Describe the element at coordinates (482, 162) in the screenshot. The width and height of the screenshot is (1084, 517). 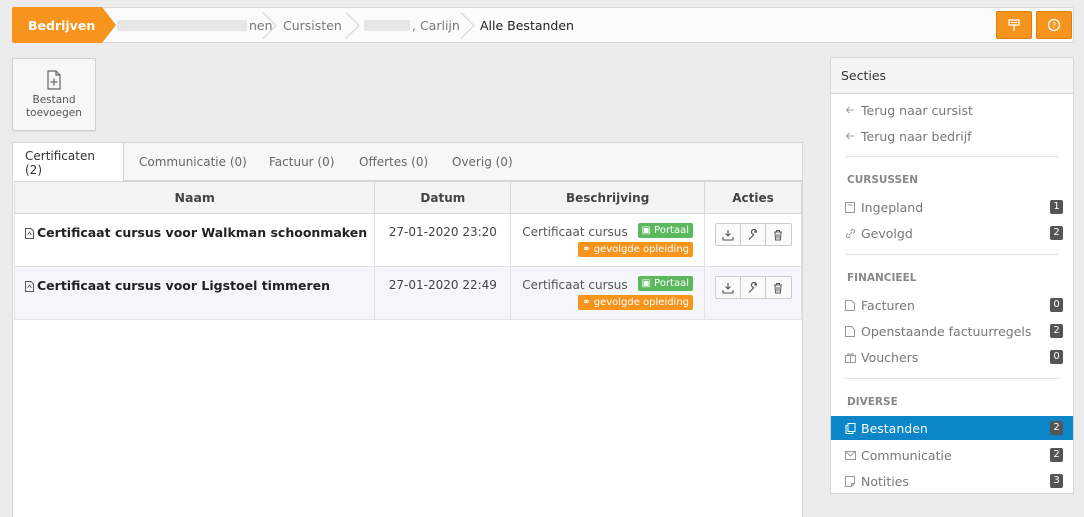
I see `tab-overig: Overig (0)` at that location.